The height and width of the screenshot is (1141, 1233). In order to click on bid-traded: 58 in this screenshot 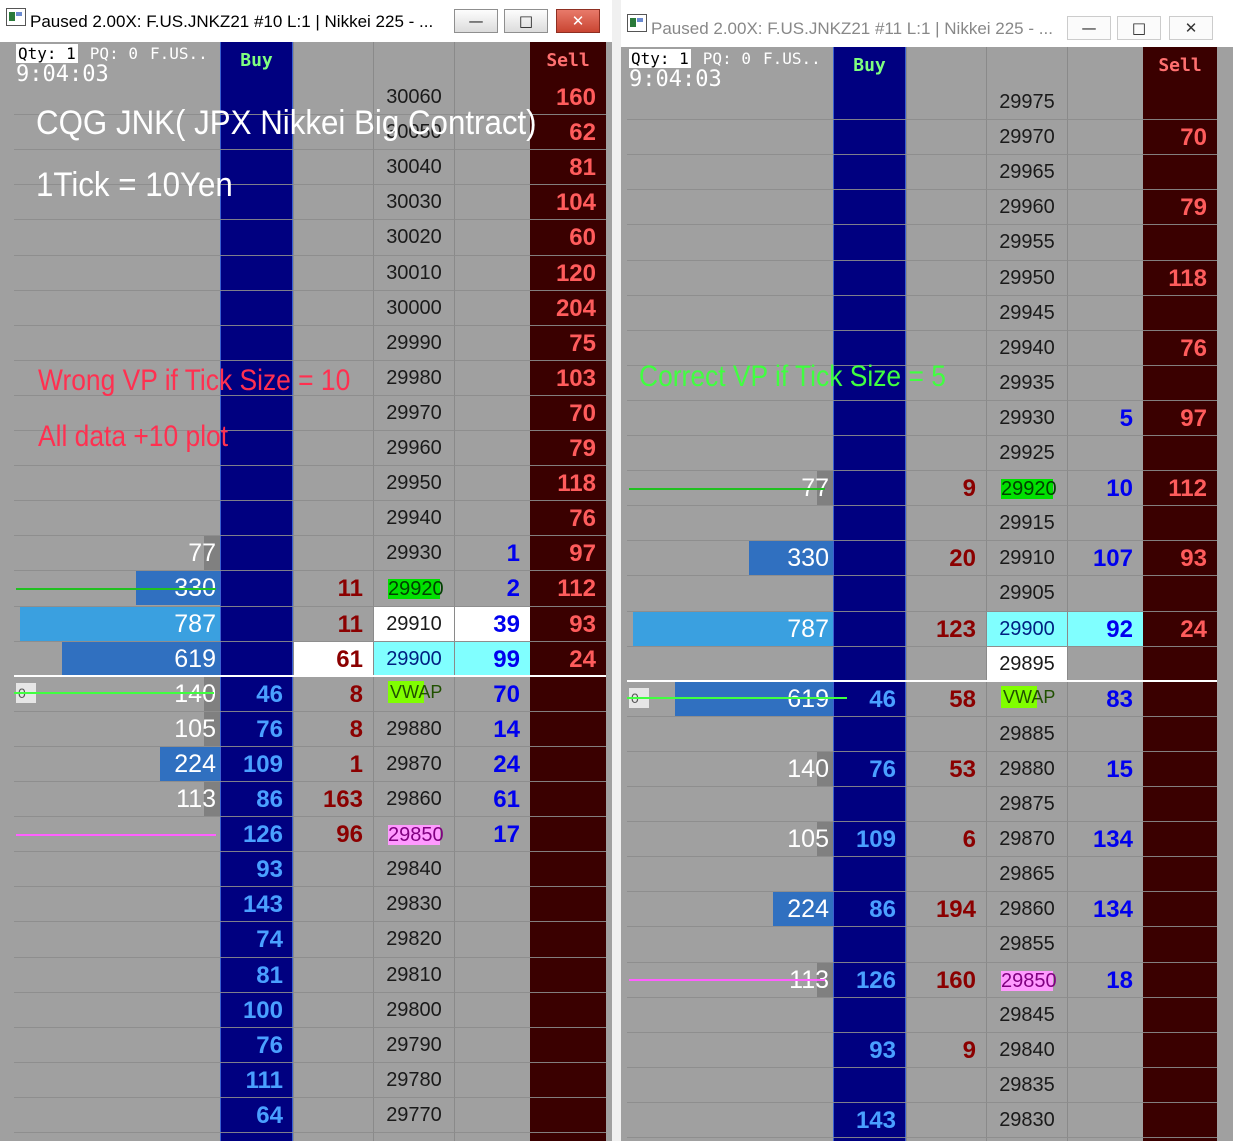, I will do `click(946, 699)`.